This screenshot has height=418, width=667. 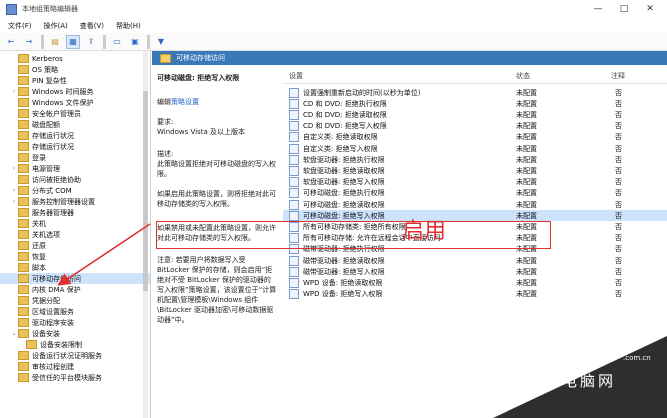 I want to click on watermark-sub: 太平洋电脑网, so click(x=562, y=381).